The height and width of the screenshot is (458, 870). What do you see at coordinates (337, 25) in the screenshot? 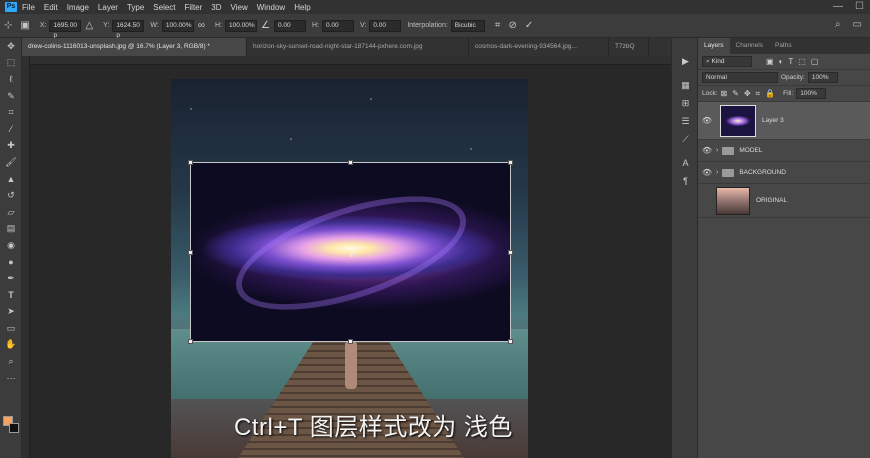
I see `hskew-field: 0.00` at bounding box center [337, 25].